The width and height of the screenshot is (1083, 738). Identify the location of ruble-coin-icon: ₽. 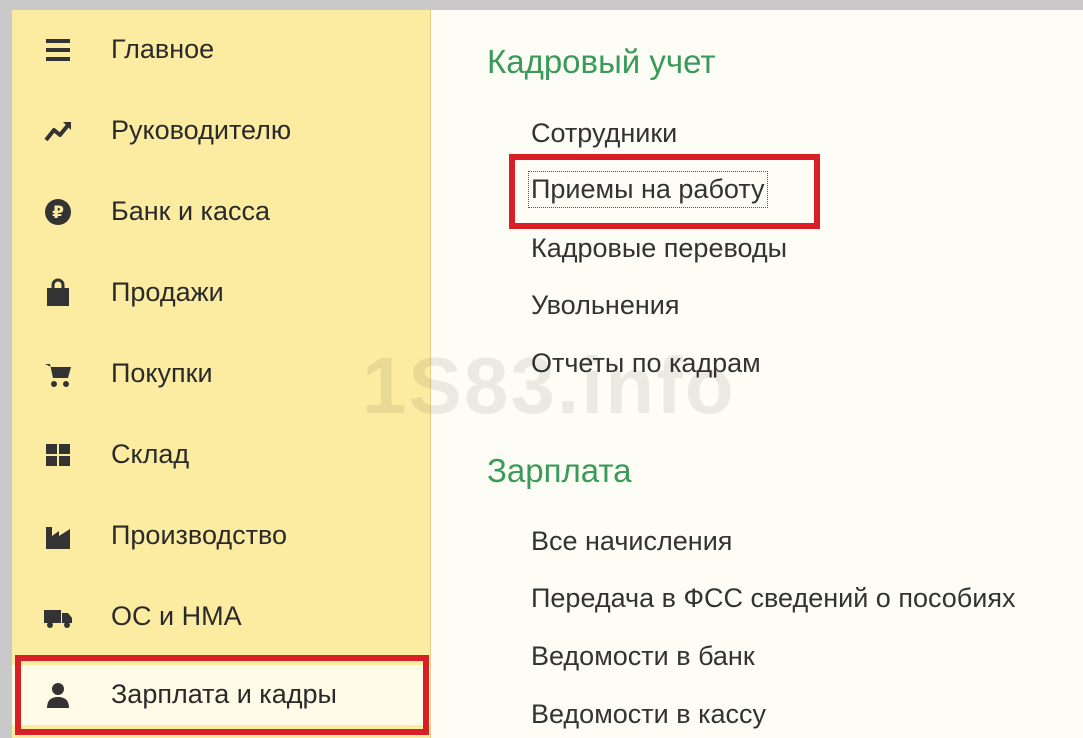
(58, 212).